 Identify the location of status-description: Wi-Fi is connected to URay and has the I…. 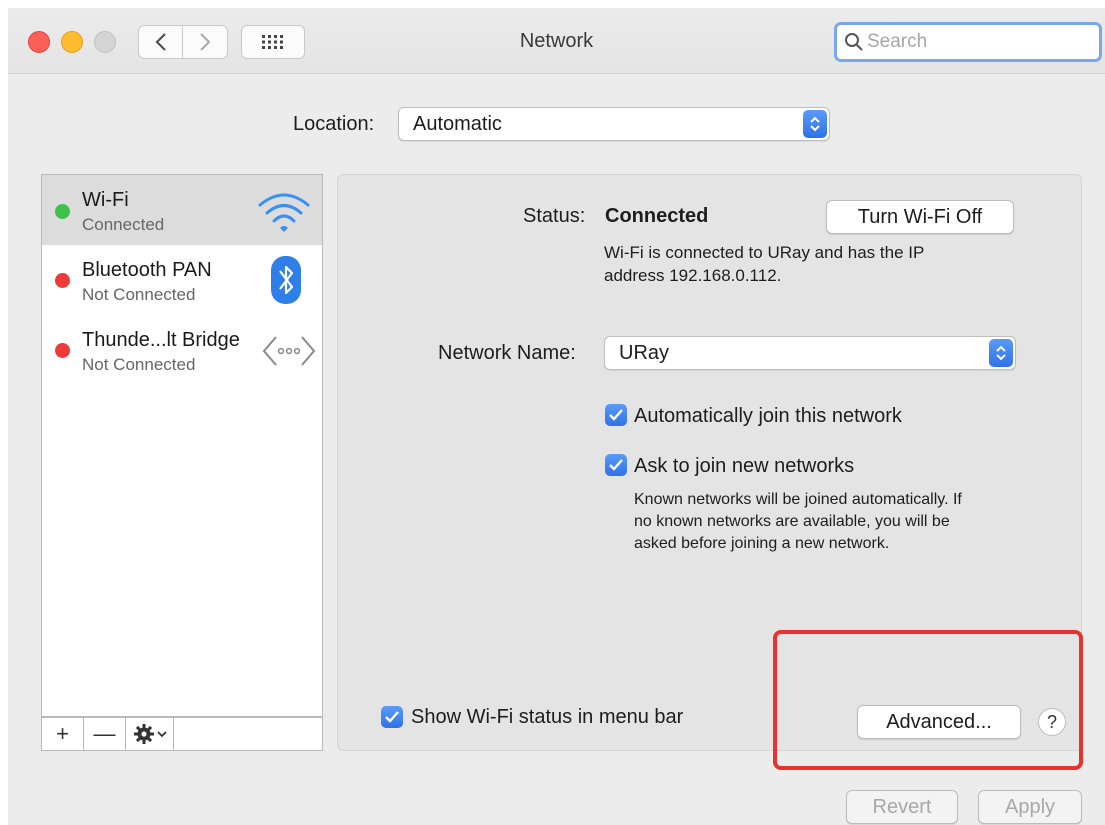
(764, 264).